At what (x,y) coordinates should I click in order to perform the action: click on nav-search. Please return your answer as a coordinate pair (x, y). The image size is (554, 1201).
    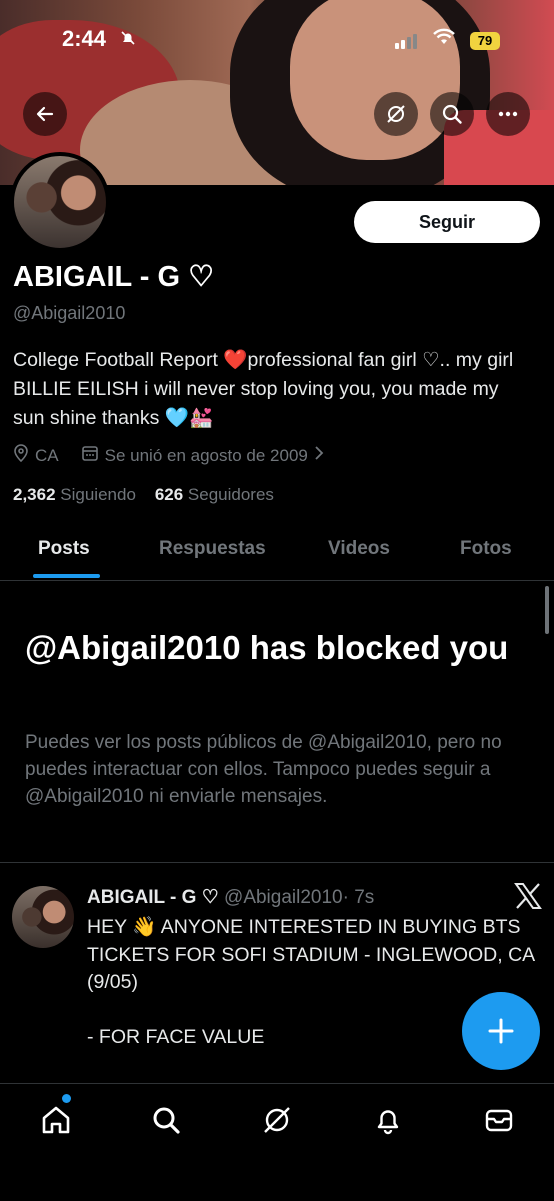
    Looking at the image, I should click on (166, 1120).